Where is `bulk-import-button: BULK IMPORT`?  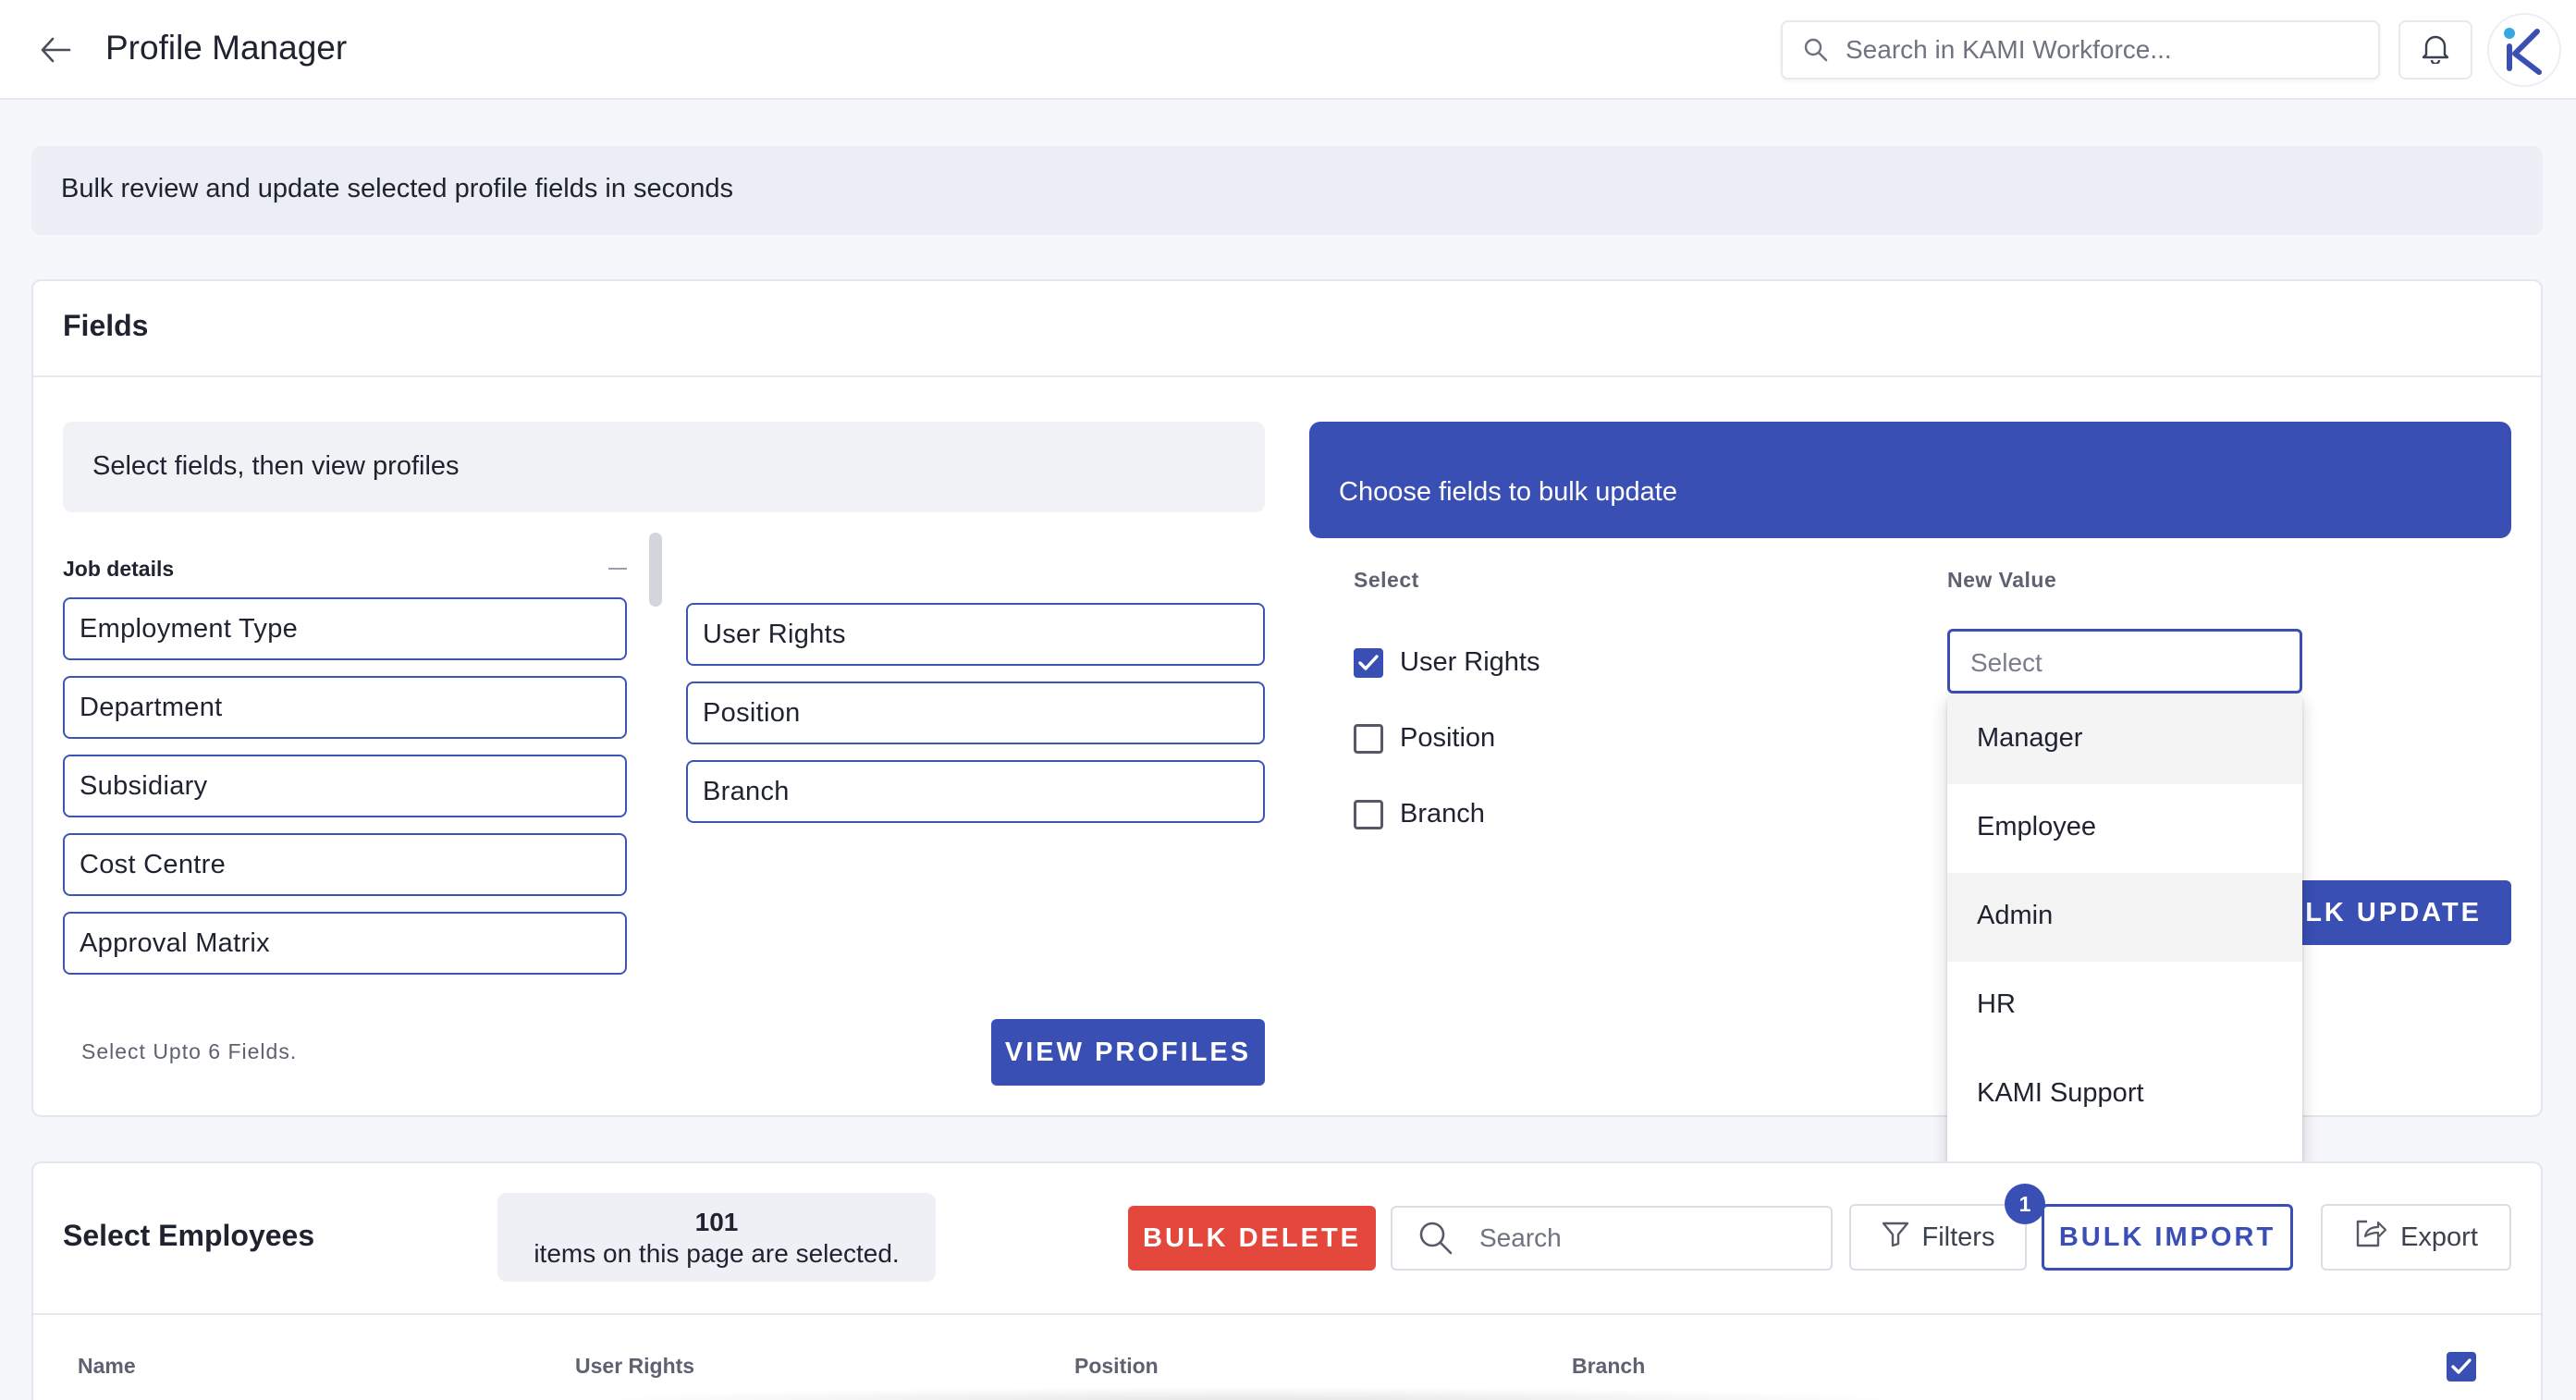 bulk-import-button: BULK IMPORT is located at coordinates (2167, 1237).